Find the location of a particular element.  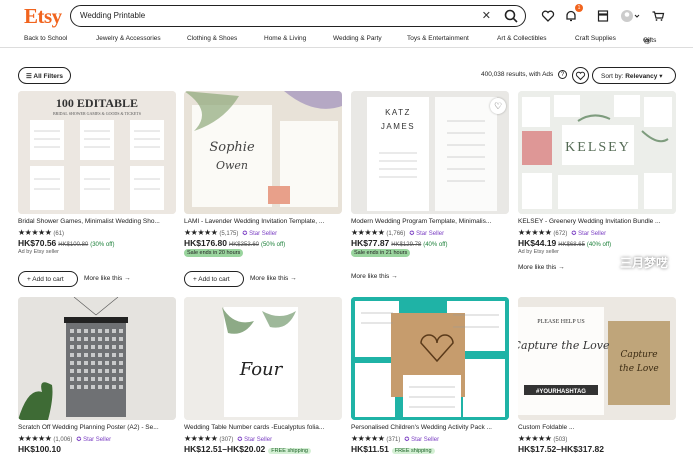

review-count: (1,766) is located at coordinates (396, 234).